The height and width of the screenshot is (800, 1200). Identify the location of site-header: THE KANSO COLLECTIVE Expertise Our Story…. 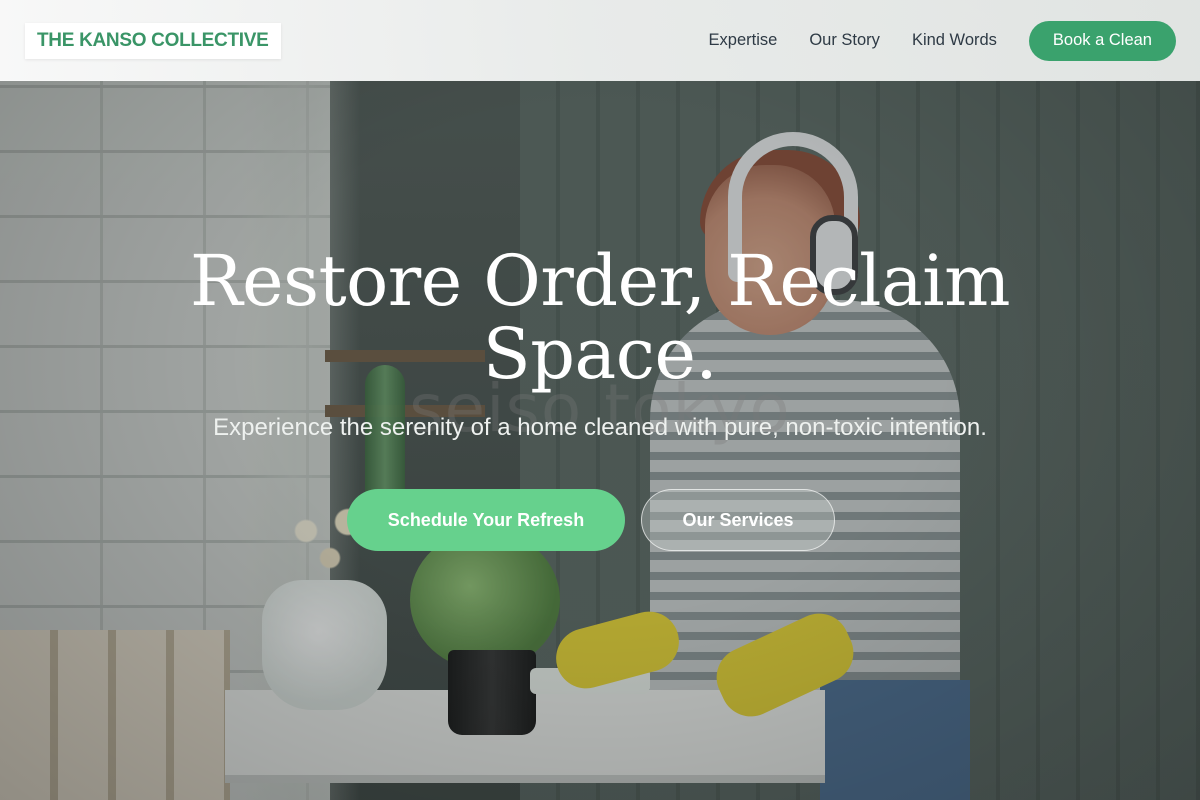
(600, 40).